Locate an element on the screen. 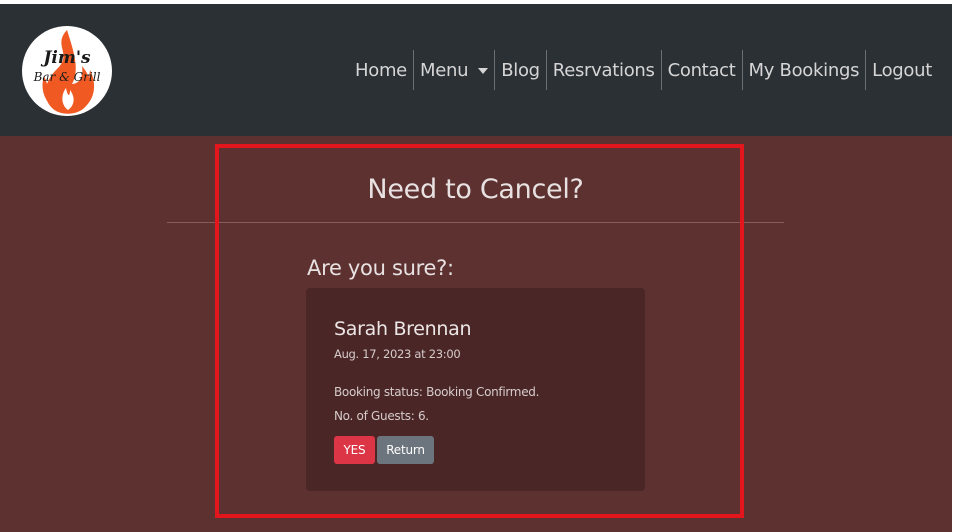 The height and width of the screenshot is (532, 957). caret-down-icon is located at coordinates (483, 71).